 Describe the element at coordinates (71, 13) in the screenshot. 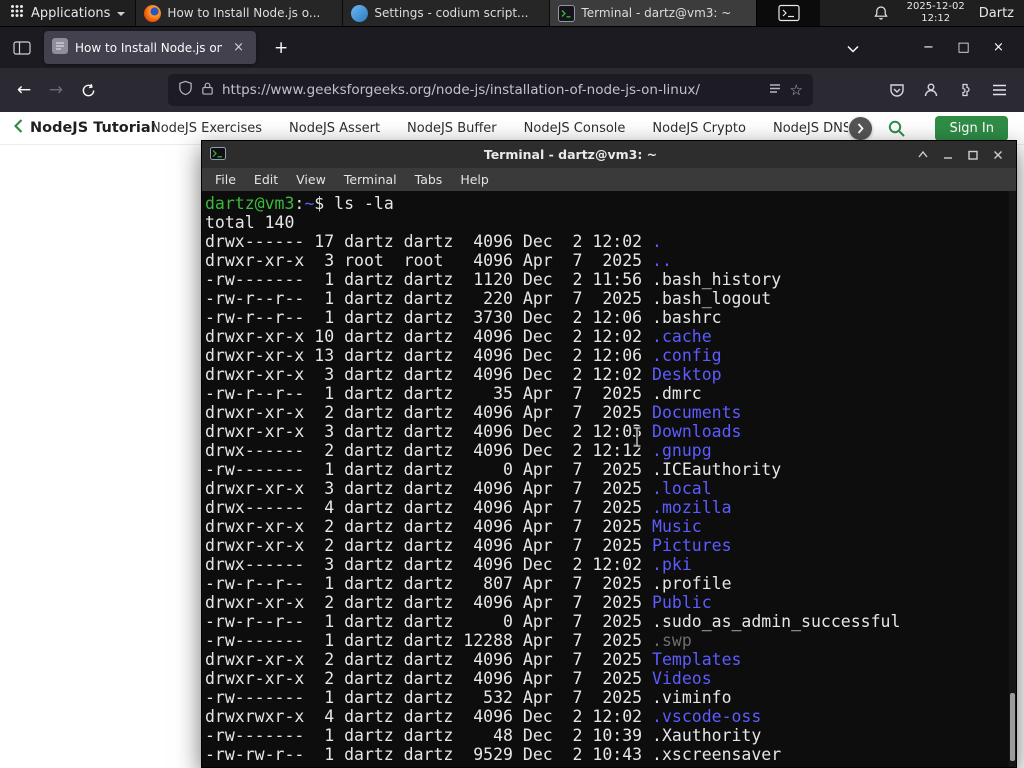

I see `applications-label: Applications` at that location.